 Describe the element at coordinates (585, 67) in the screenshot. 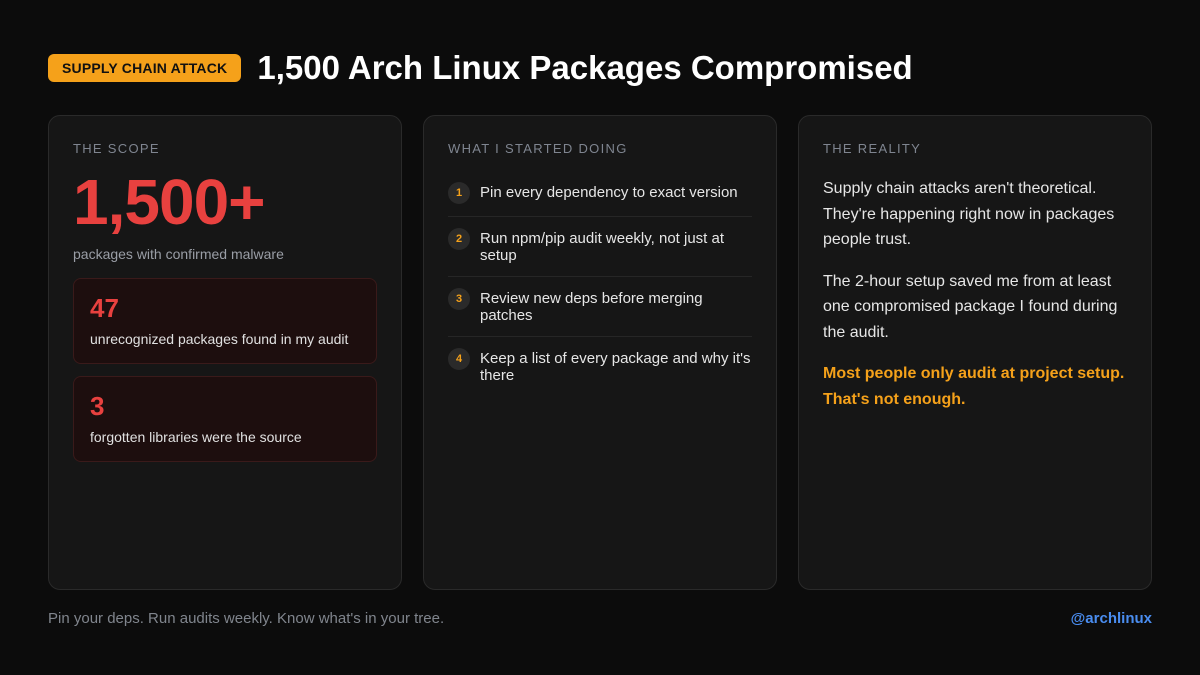

I see `page-title: 1,500 Arch Linux Packages Compromised` at that location.